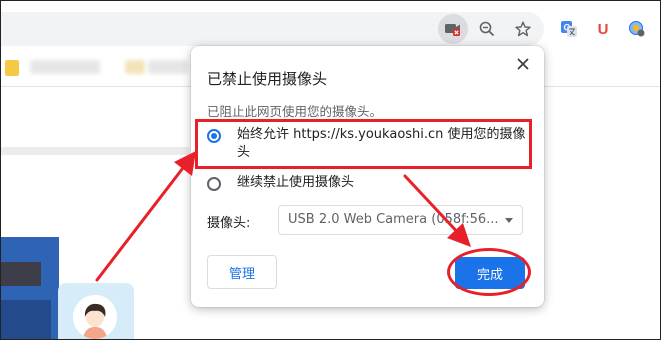  Describe the element at coordinates (95, 317) in the screenshot. I see `avatar-icon` at that location.